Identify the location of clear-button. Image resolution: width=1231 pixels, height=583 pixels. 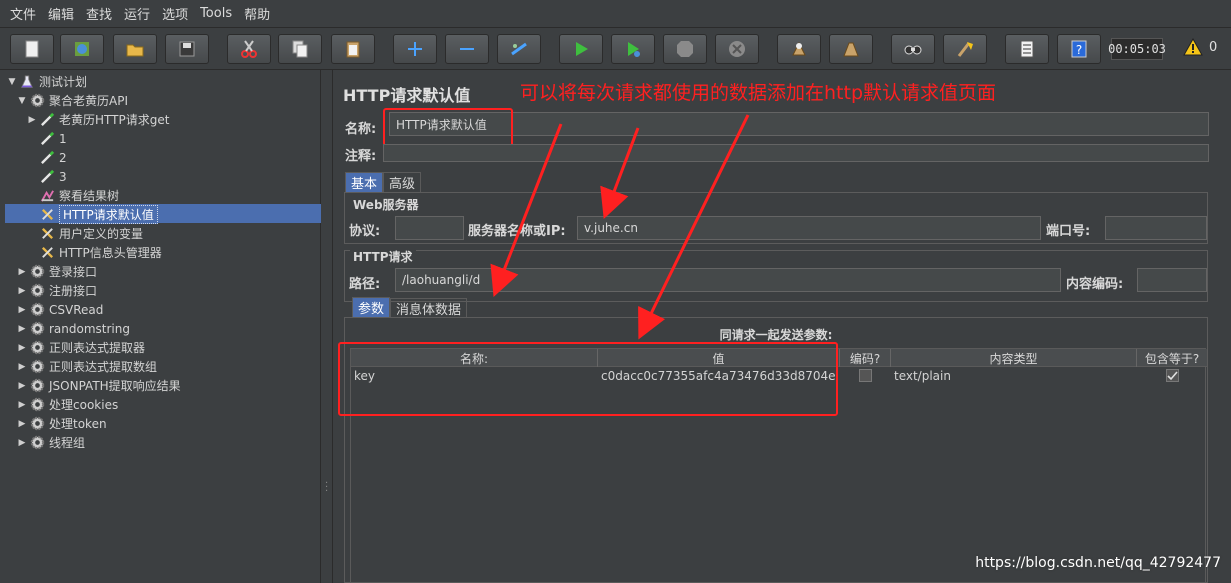
(799, 49).